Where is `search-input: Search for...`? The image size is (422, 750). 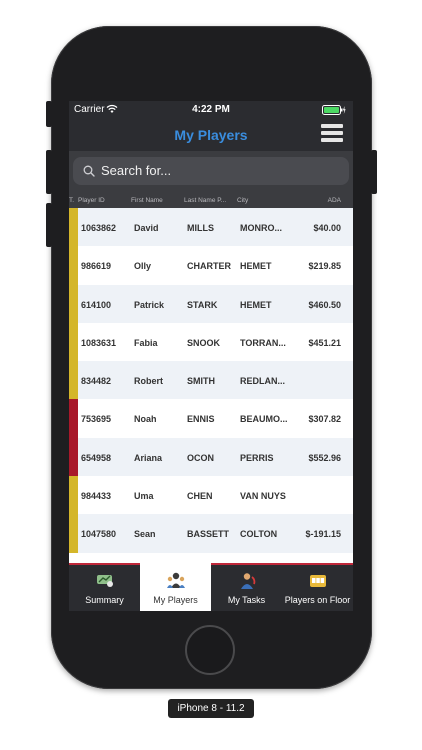 search-input: Search for... is located at coordinates (211, 171).